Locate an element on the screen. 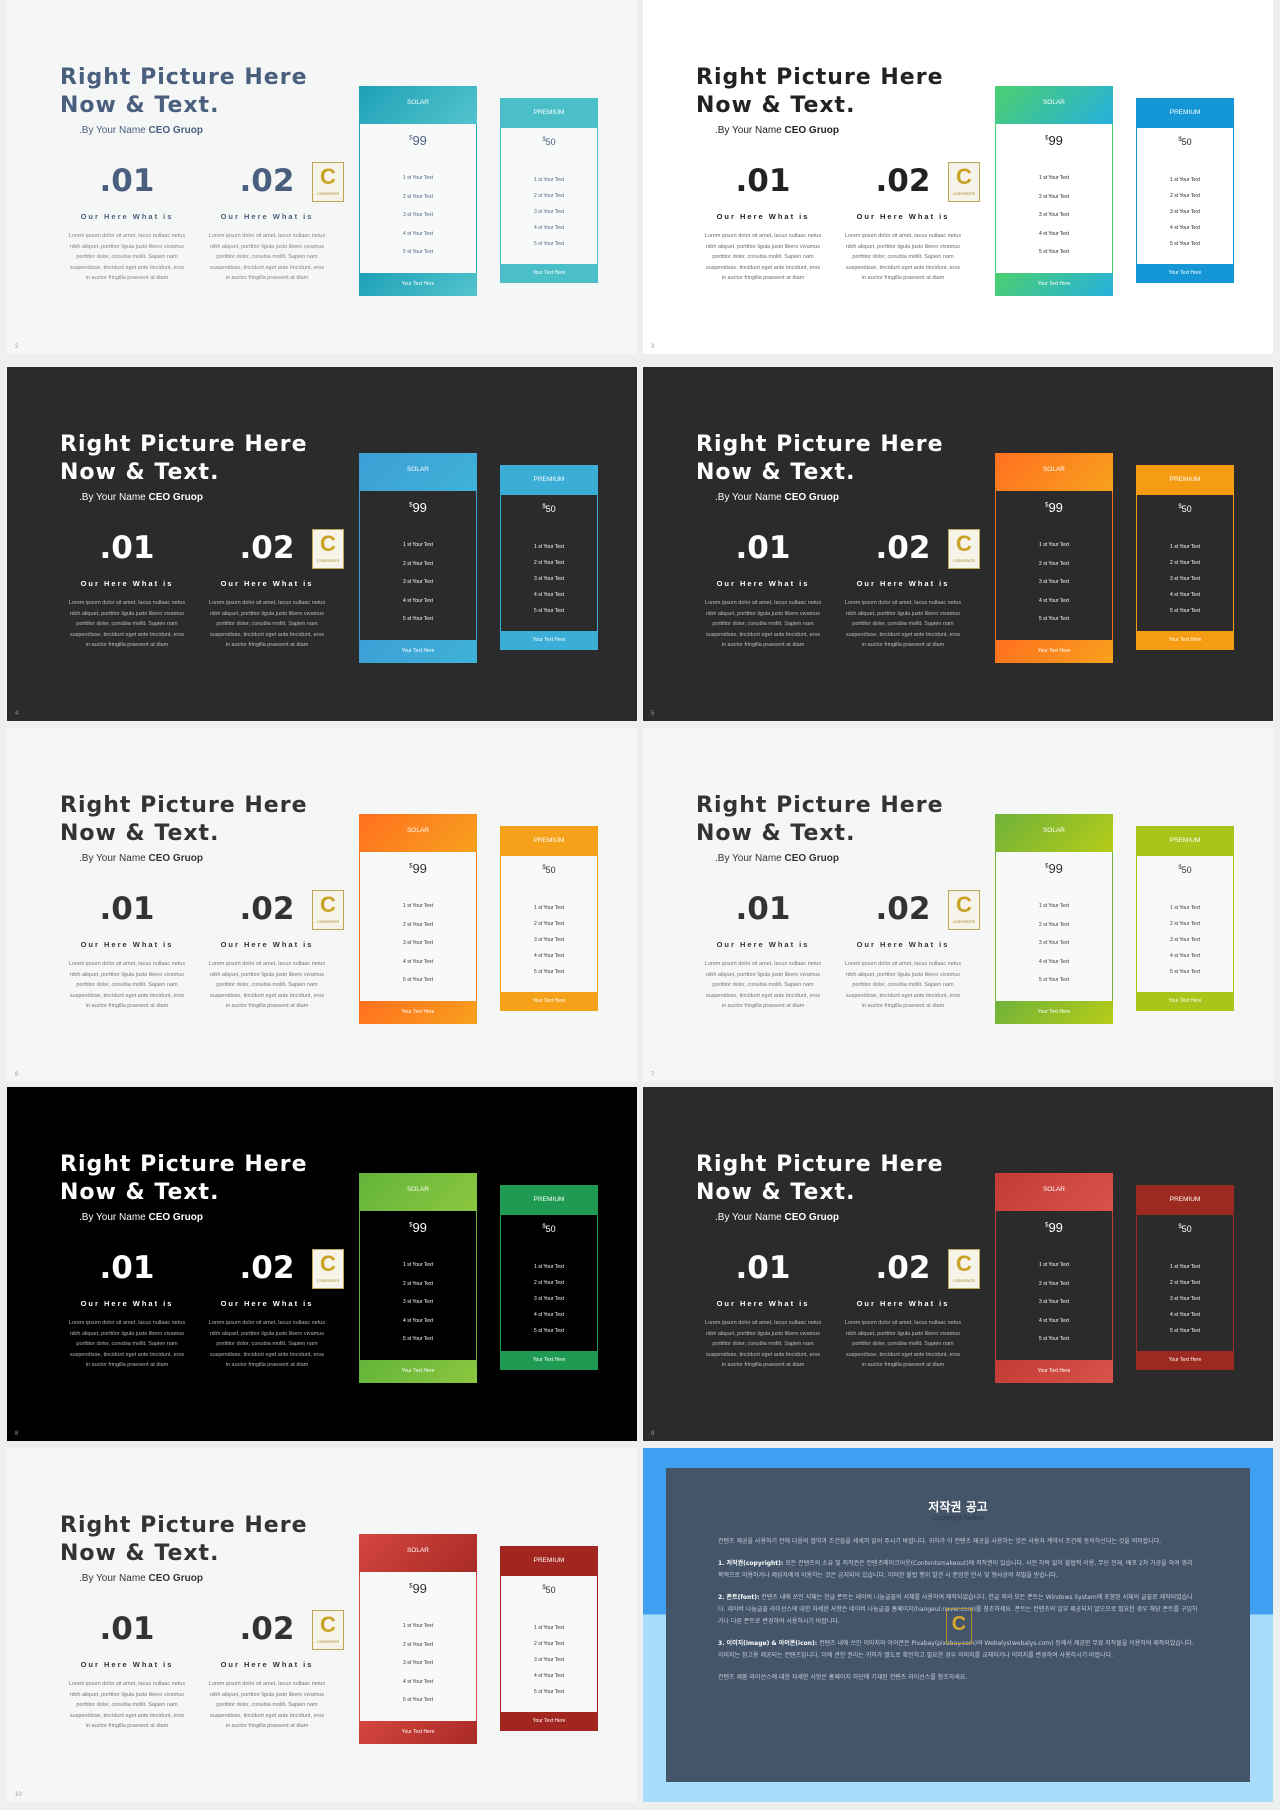 Image resolution: width=1280 pixels, height=1810 pixels. section-label: 3. 이미지(image) & 아이콘(icon): is located at coordinates (768, 1643).